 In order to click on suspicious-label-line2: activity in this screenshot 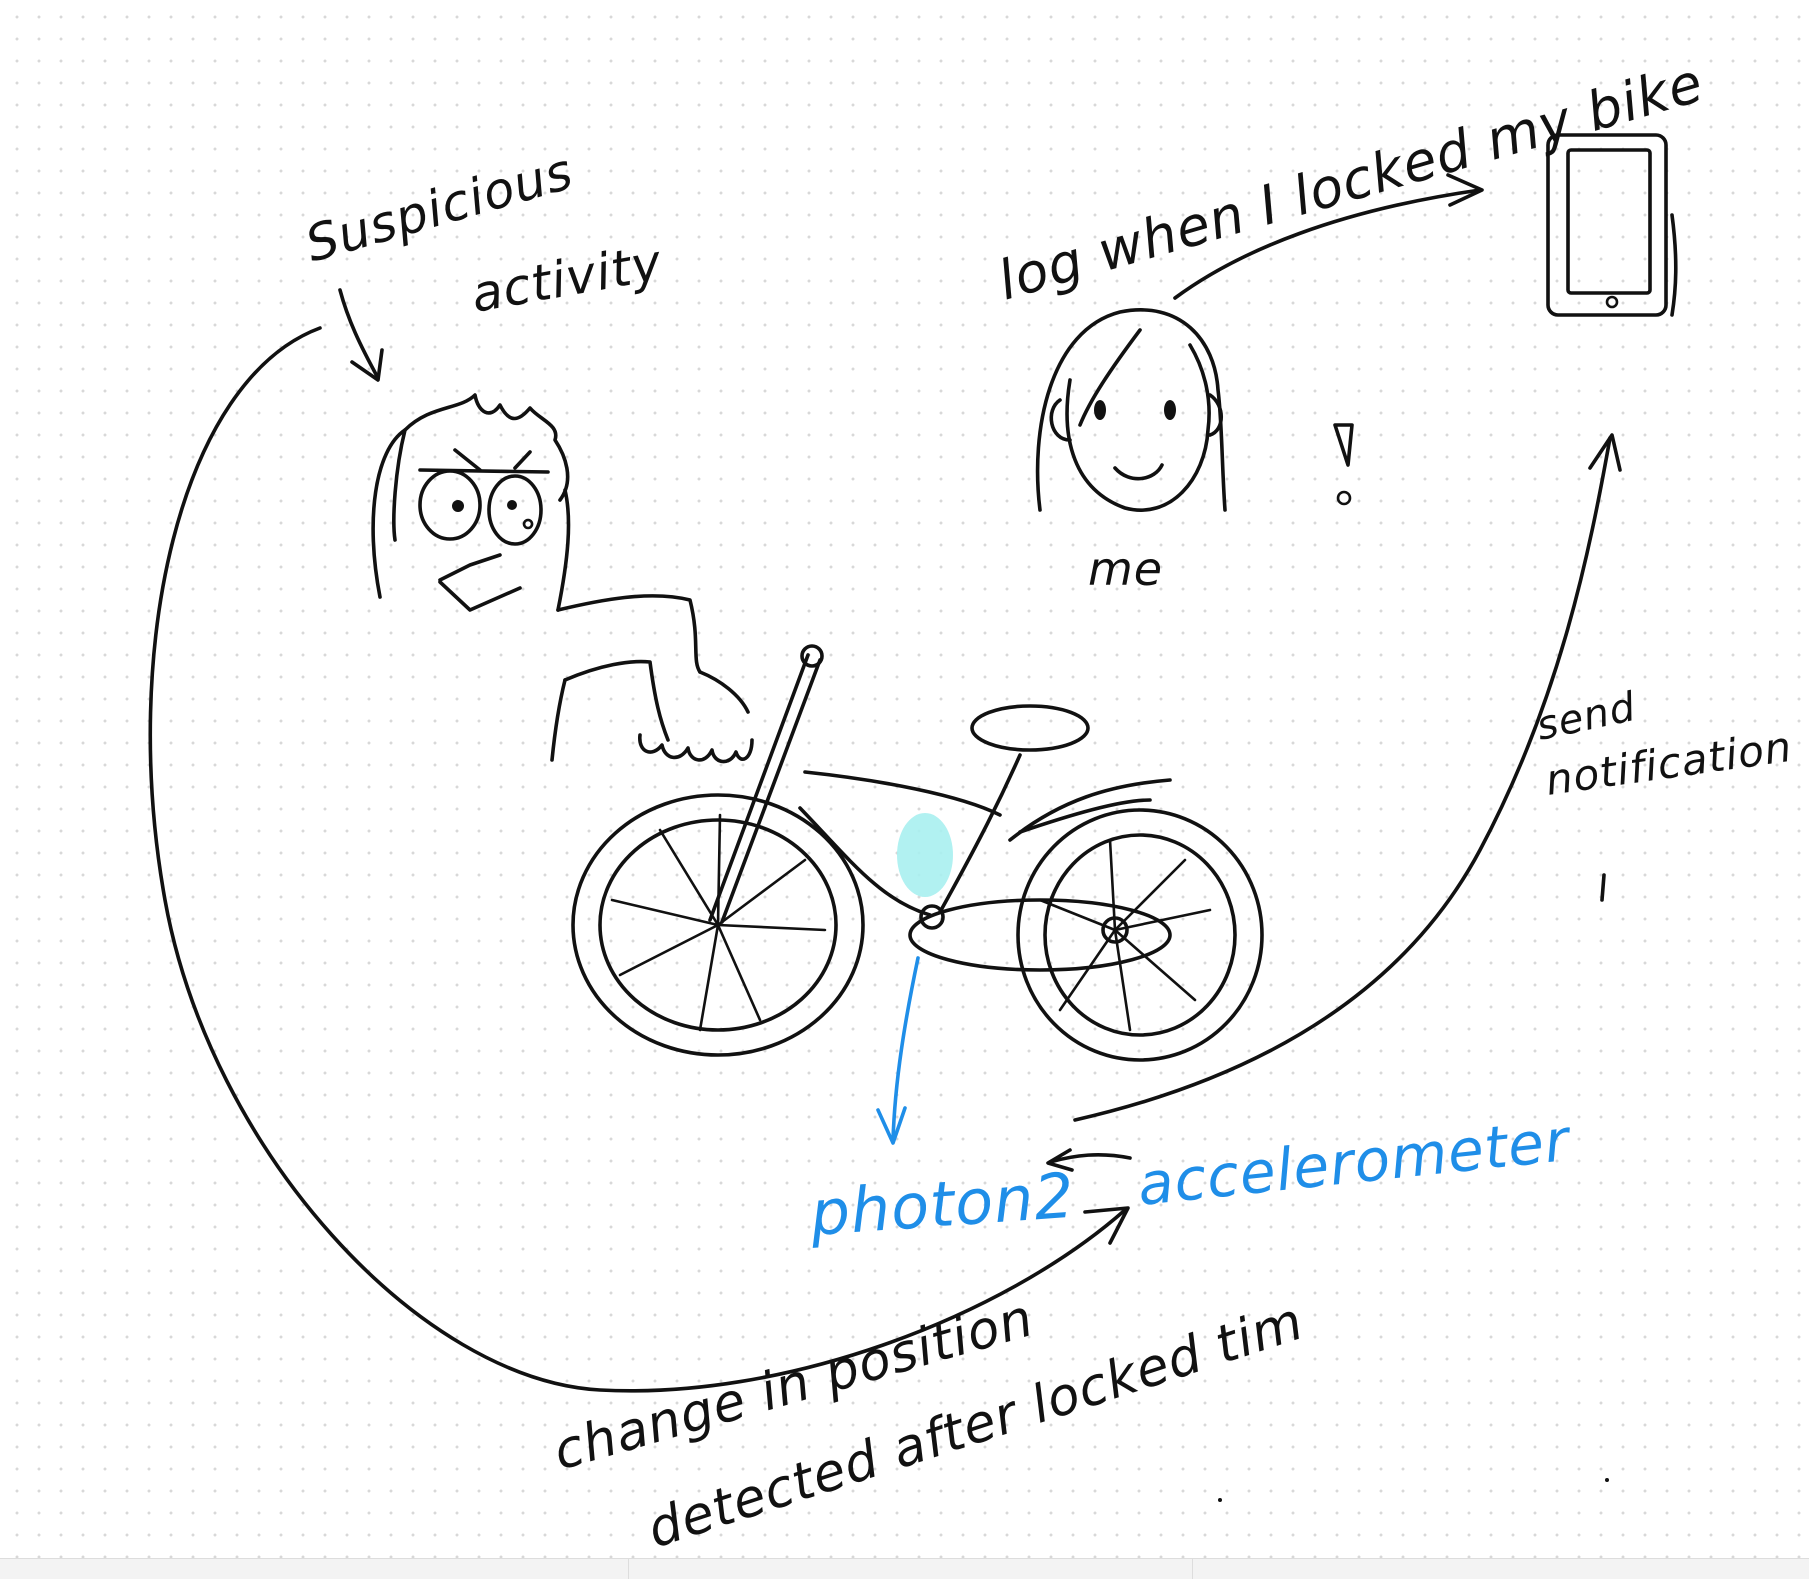, I will do `click(567, 278)`.